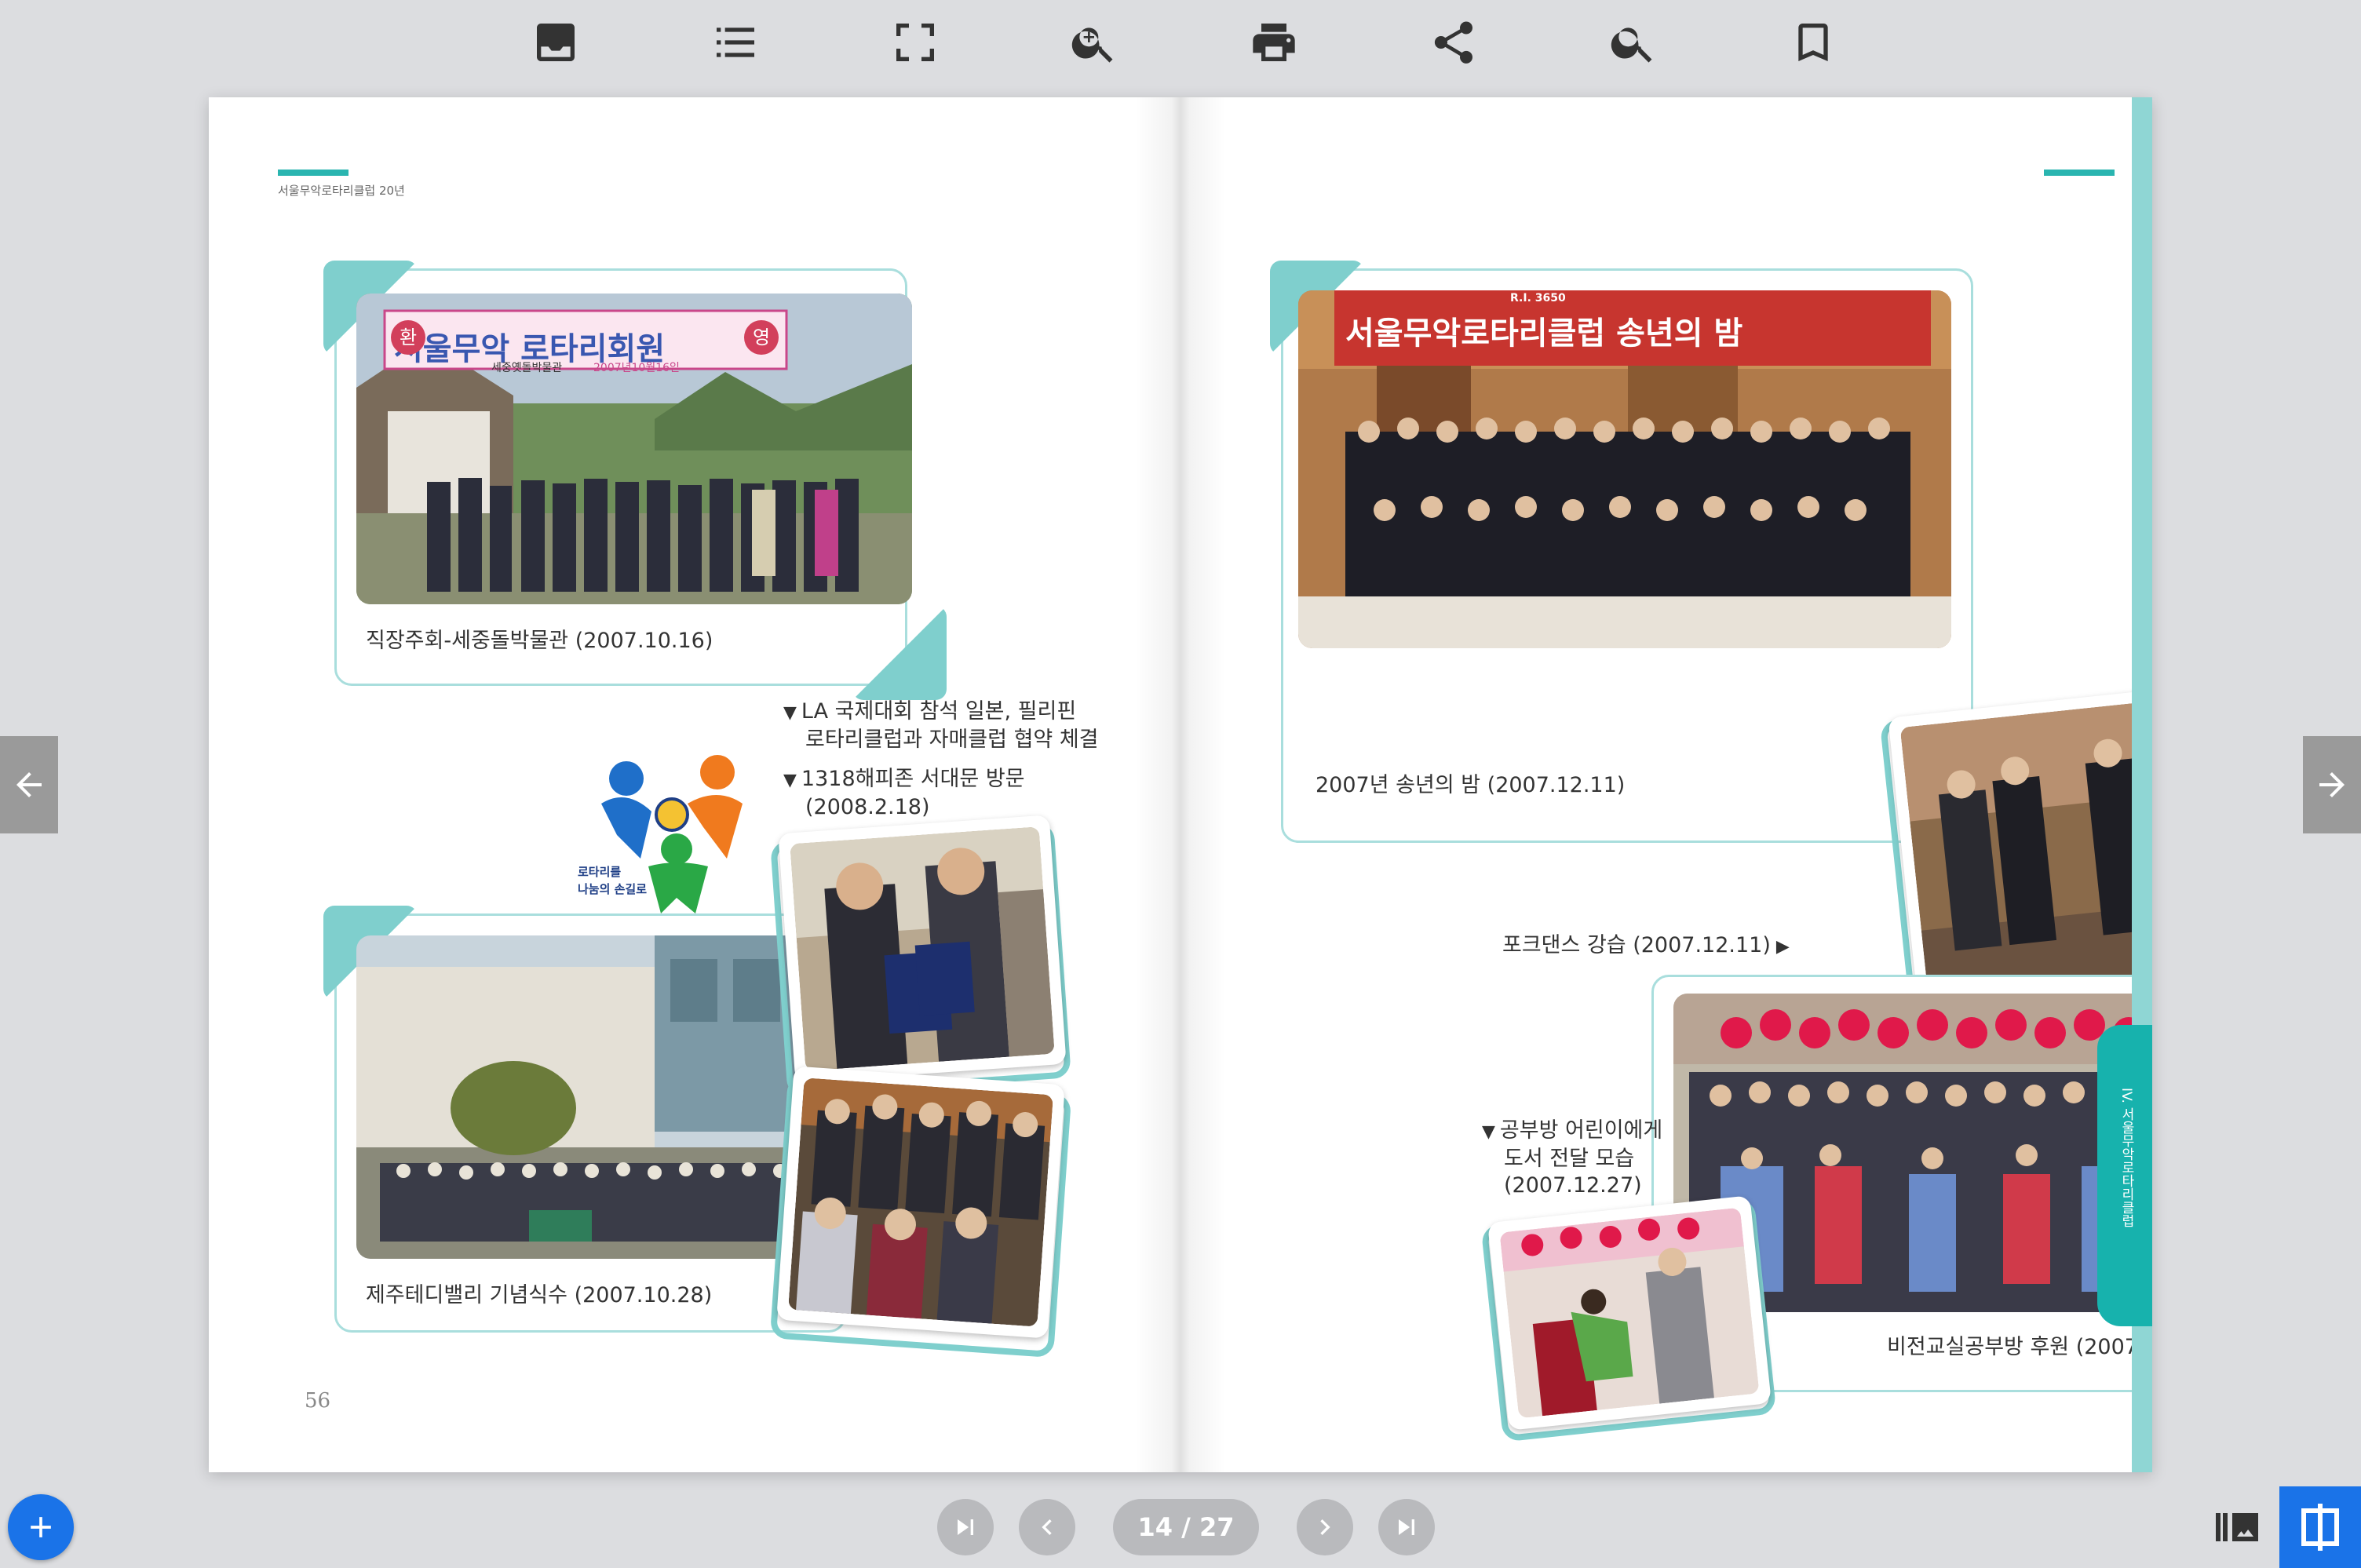  I want to click on search-icon, so click(1631, 45).